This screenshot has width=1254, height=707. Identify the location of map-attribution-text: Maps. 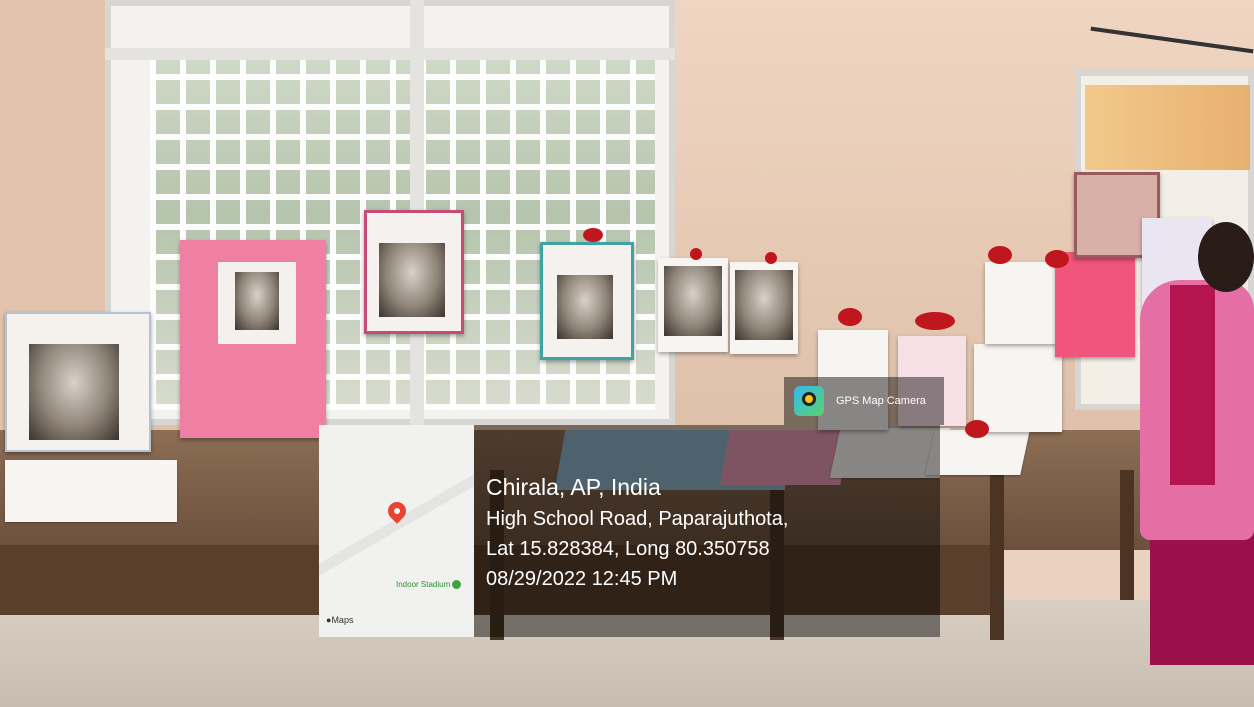
(342, 620).